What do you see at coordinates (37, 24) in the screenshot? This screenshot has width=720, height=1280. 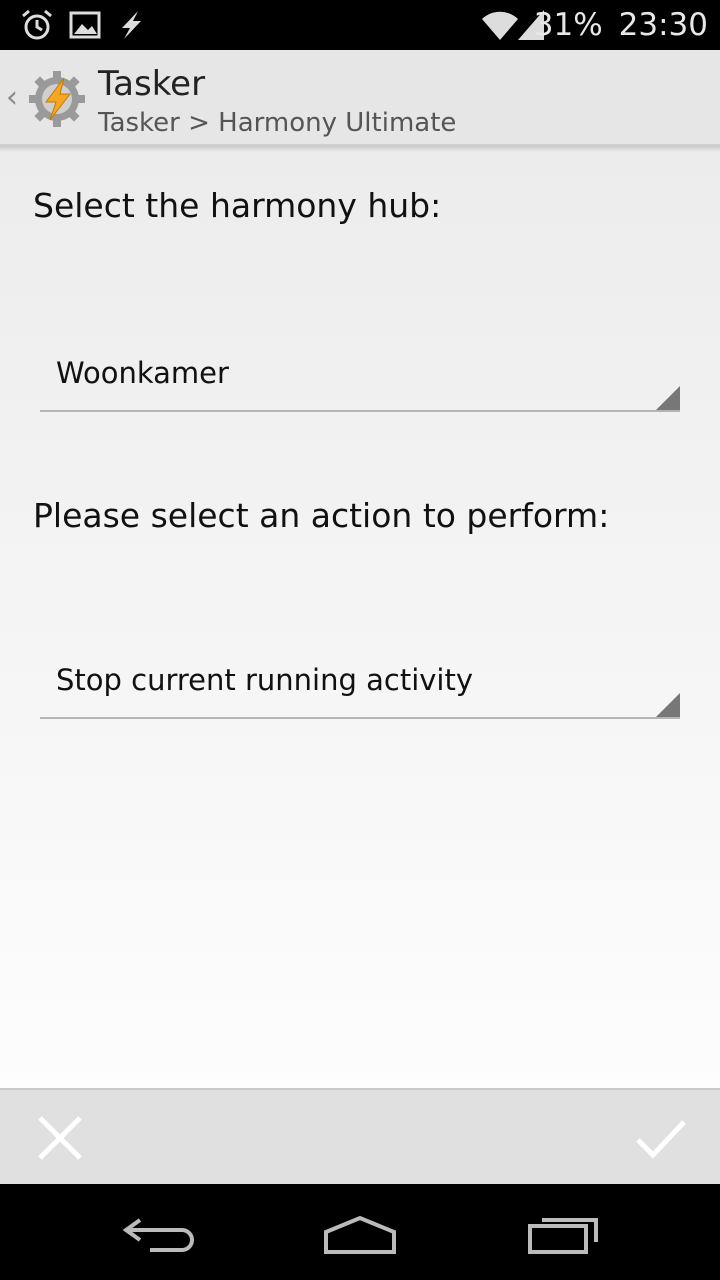 I see `alarm-icon` at bounding box center [37, 24].